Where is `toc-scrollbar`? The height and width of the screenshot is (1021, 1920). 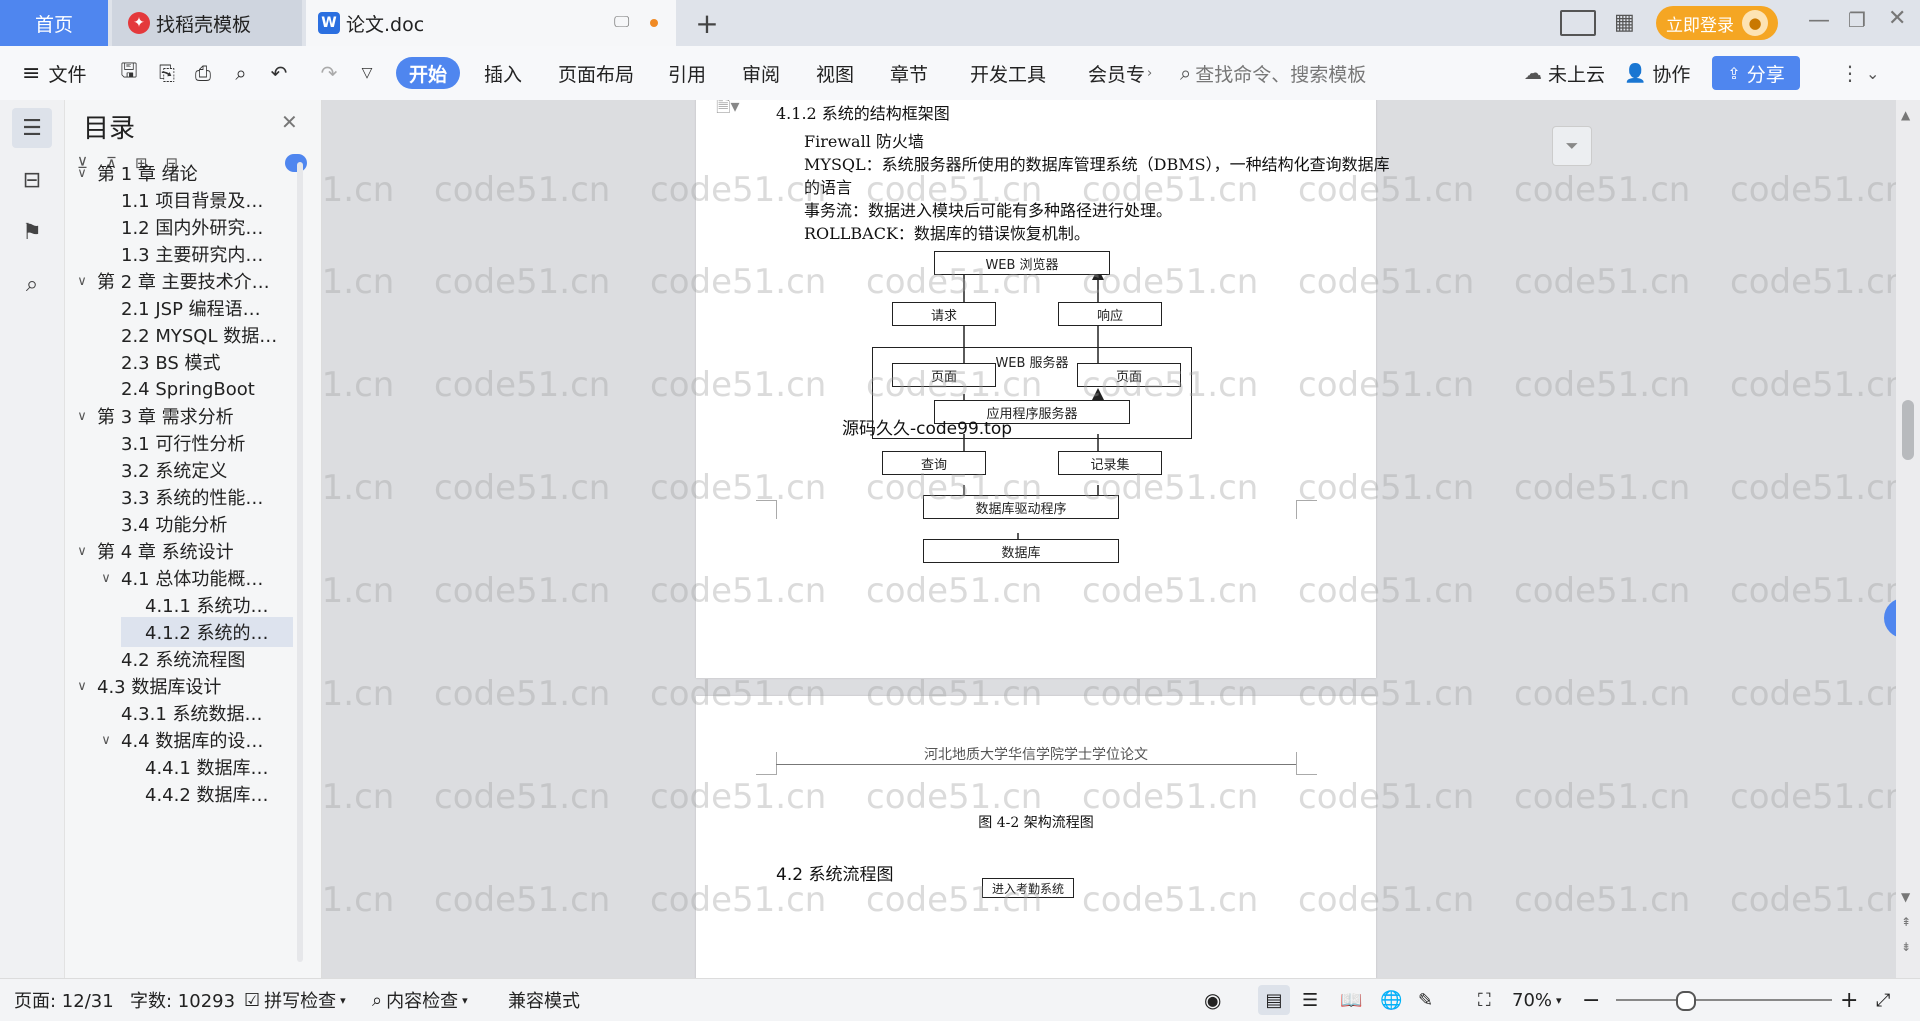
toc-scrollbar is located at coordinates (300, 562).